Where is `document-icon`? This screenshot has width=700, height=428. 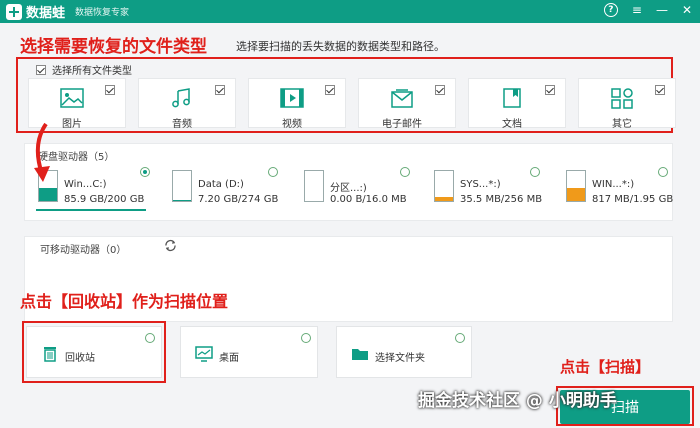
document-icon is located at coordinates (512, 98).